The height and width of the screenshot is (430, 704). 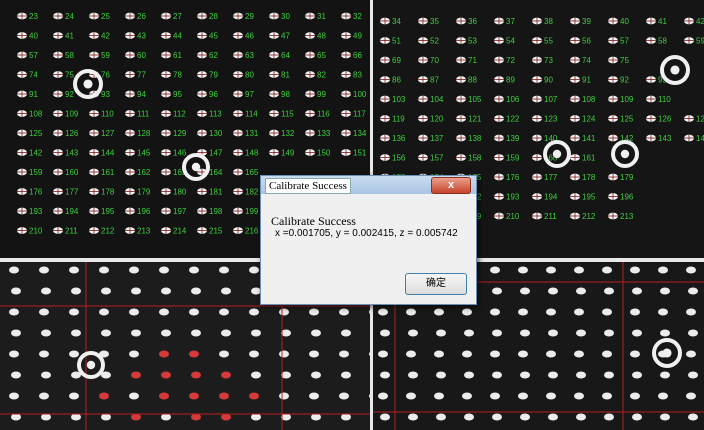 What do you see at coordinates (144, 211) in the screenshot?
I see `dot-index-label: 196` at bounding box center [144, 211].